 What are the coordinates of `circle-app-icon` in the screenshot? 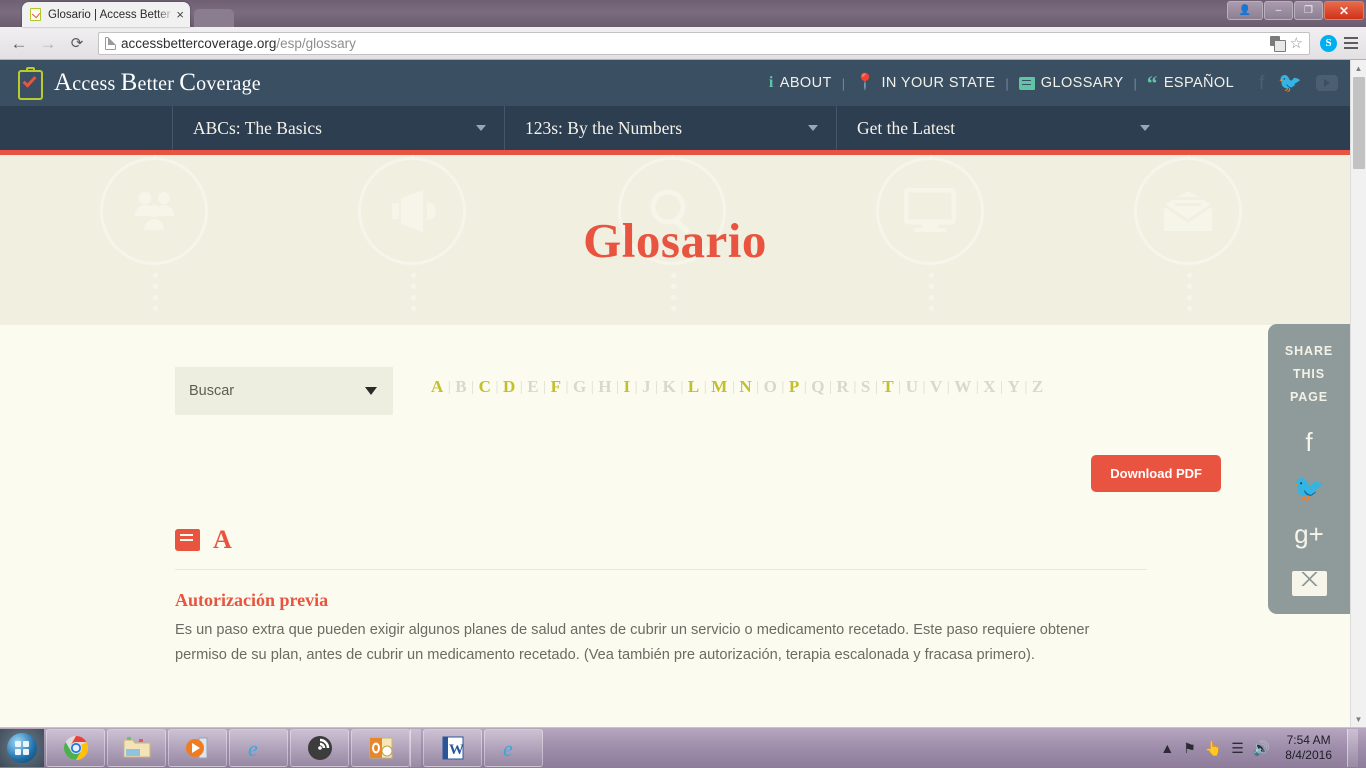 It's located at (319, 748).